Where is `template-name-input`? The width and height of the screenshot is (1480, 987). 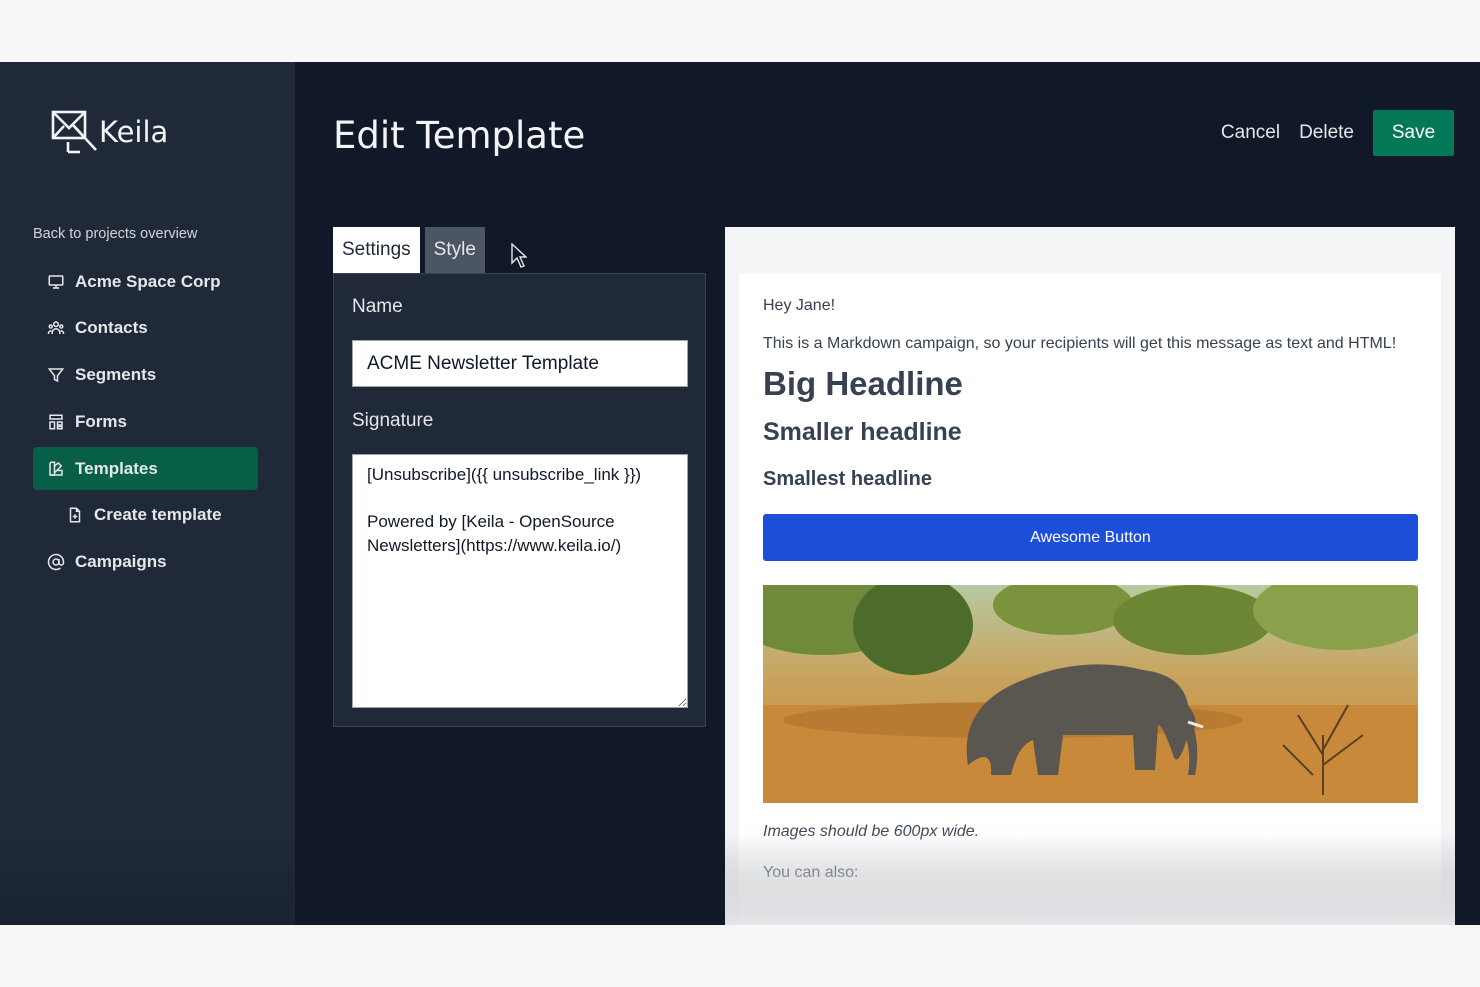 template-name-input is located at coordinates (520, 363).